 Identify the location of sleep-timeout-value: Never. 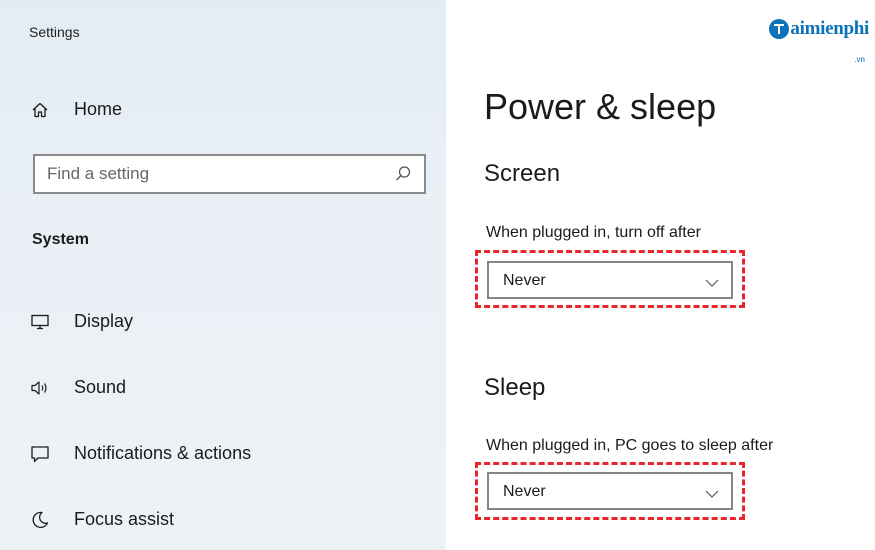
(524, 491).